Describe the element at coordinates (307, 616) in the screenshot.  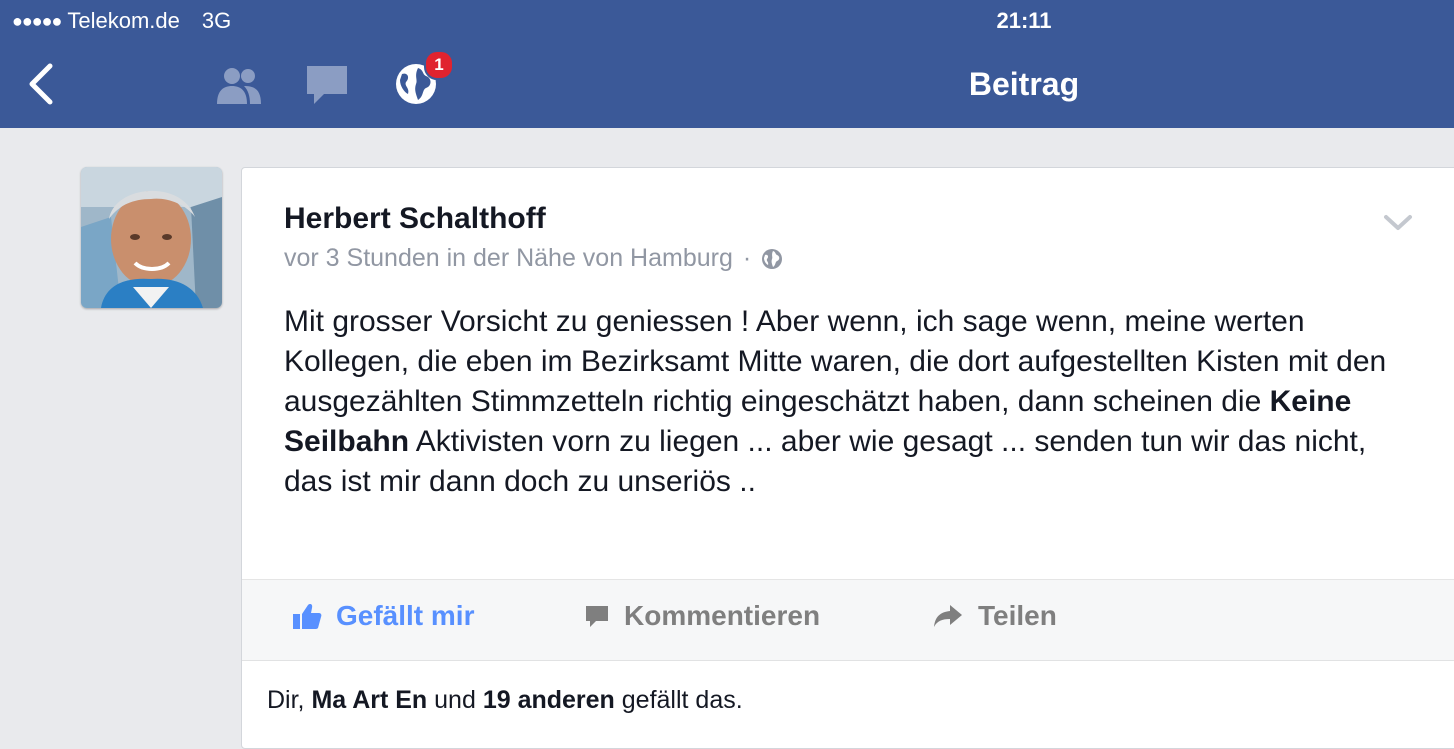
I see `thumbs-up-icon` at that location.